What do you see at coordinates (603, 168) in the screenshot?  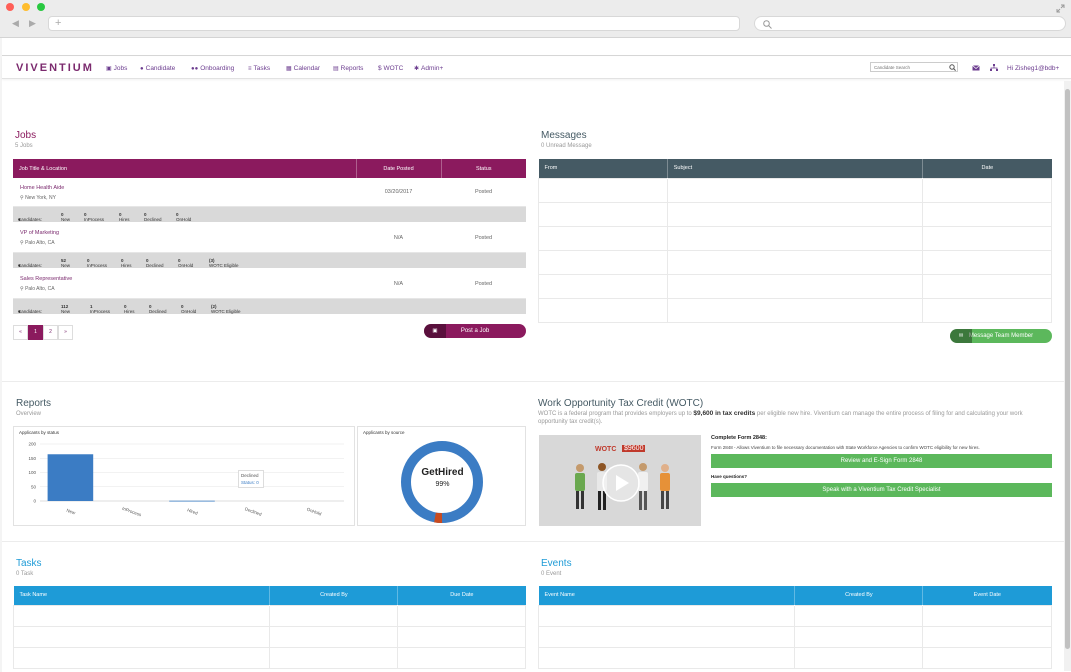 I see `col-from: From` at bounding box center [603, 168].